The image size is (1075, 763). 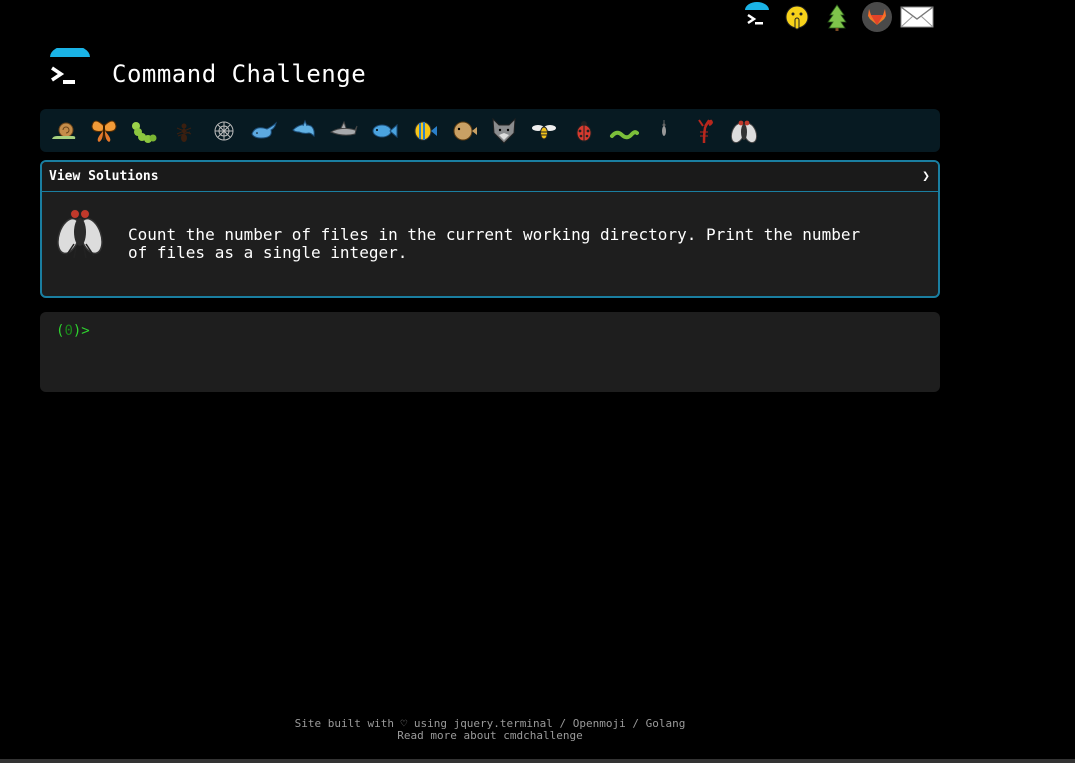 What do you see at coordinates (624, 131) in the screenshot?
I see `worm-icon` at bounding box center [624, 131].